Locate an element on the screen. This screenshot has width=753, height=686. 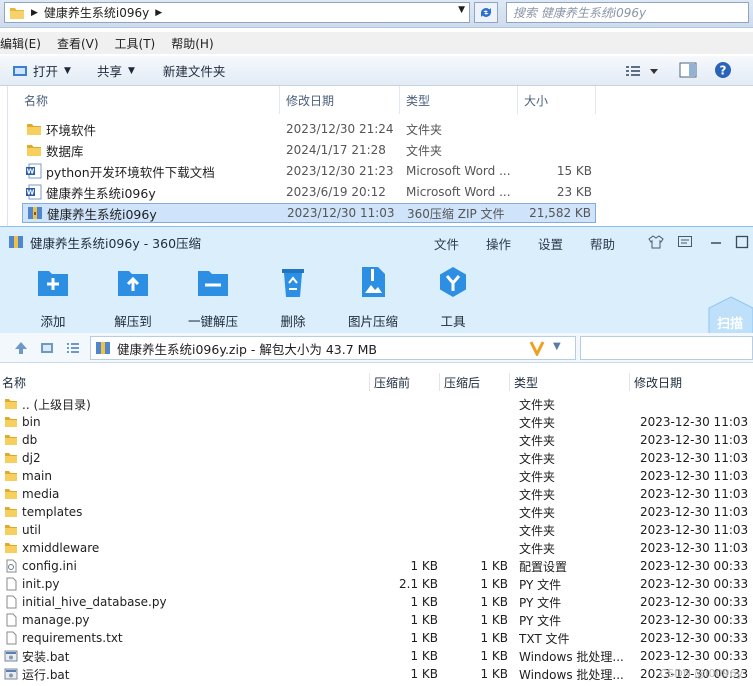
column-type: 类型 is located at coordinates (459, 100).